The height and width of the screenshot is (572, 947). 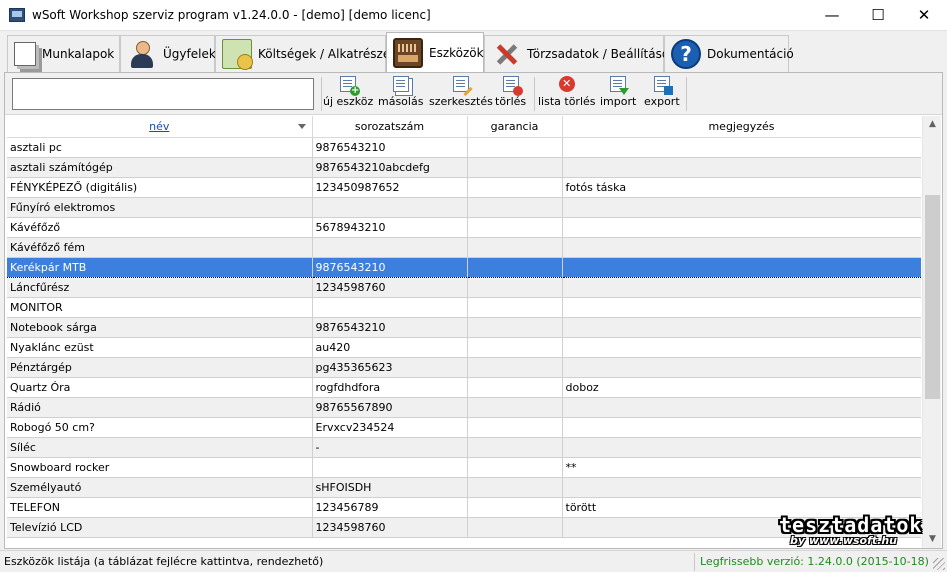 I want to click on cell-nev: Láncfűrész, so click(x=160, y=287).